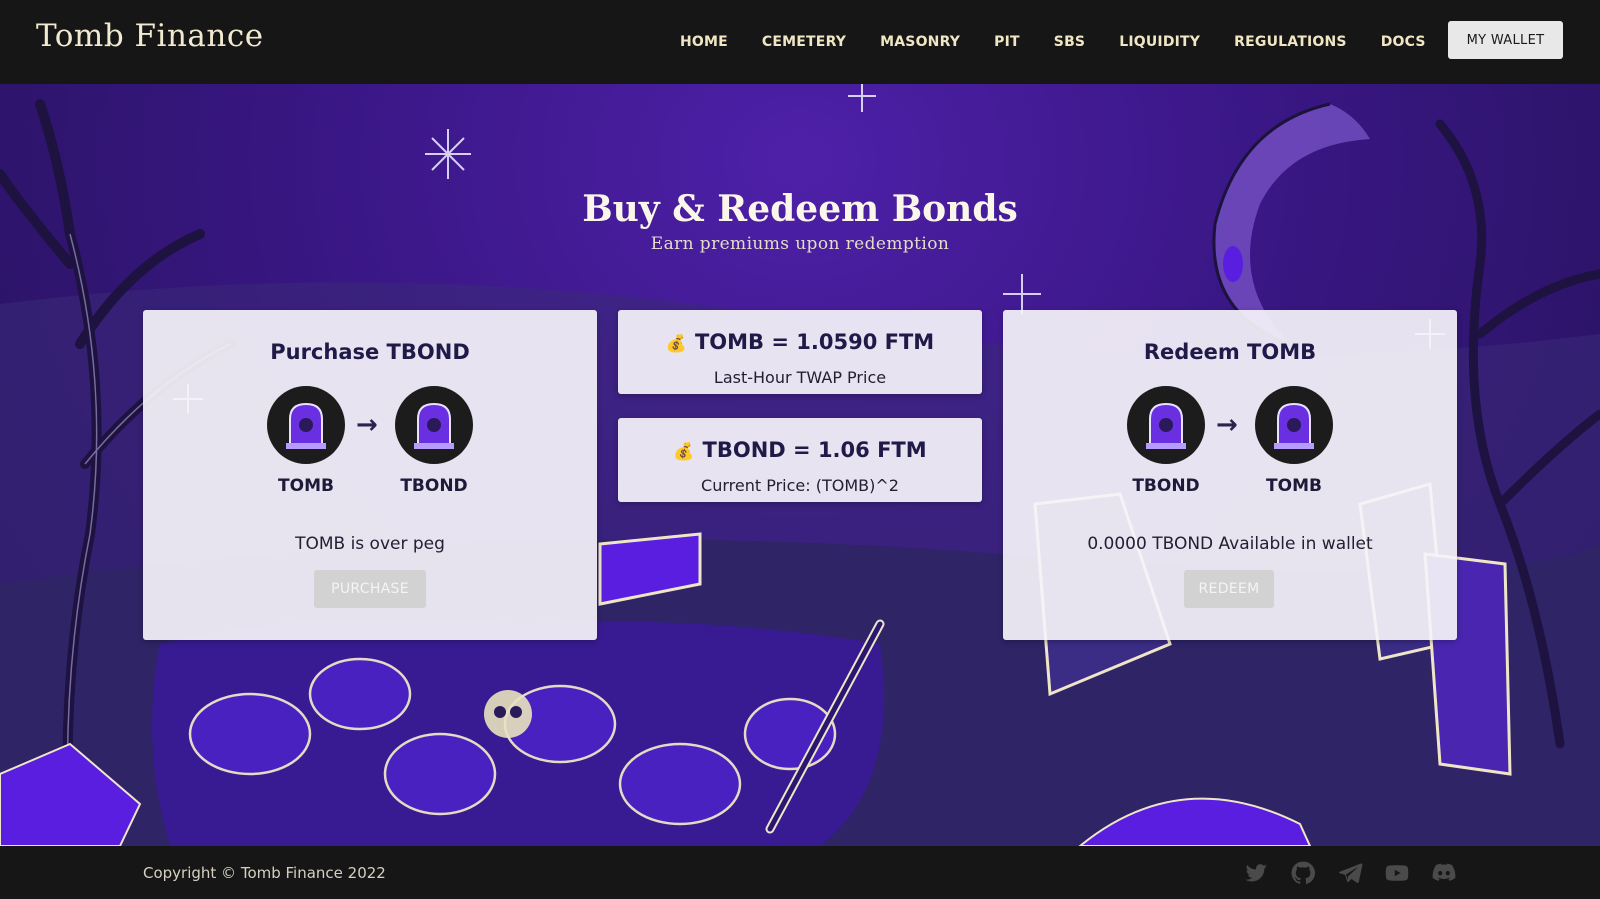 The width and height of the screenshot is (1600, 899). I want to click on purchase-card-title: Purchase TBOND, so click(370, 352).